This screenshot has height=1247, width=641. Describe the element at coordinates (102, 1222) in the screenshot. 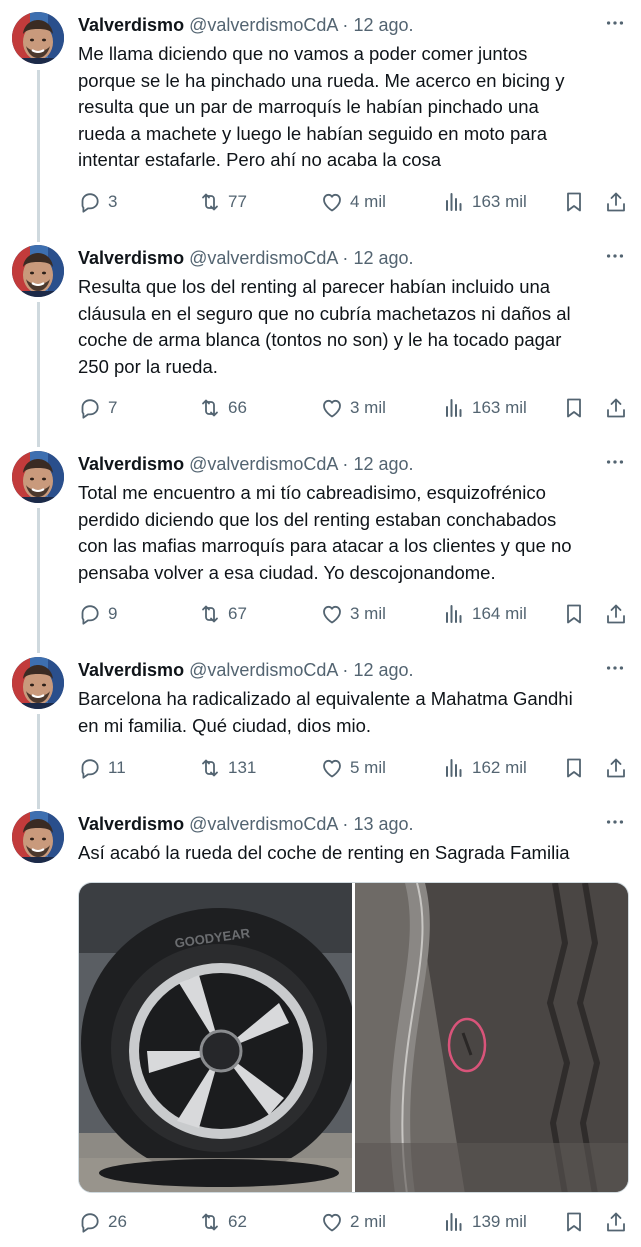

I see `reply-button: 26` at that location.